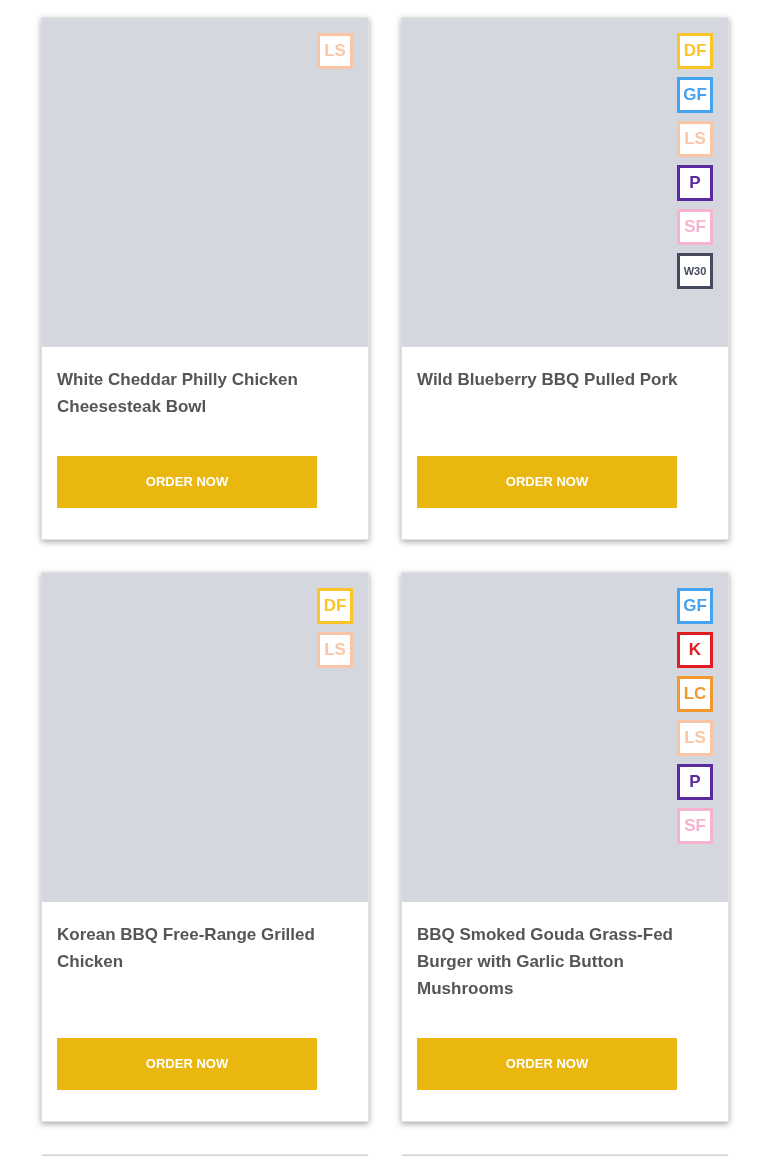 The height and width of the screenshot is (1156, 770). Describe the element at coordinates (186, 948) in the screenshot. I see `product-title: Korean BBQ Free-Range Grilled Chicken` at that location.